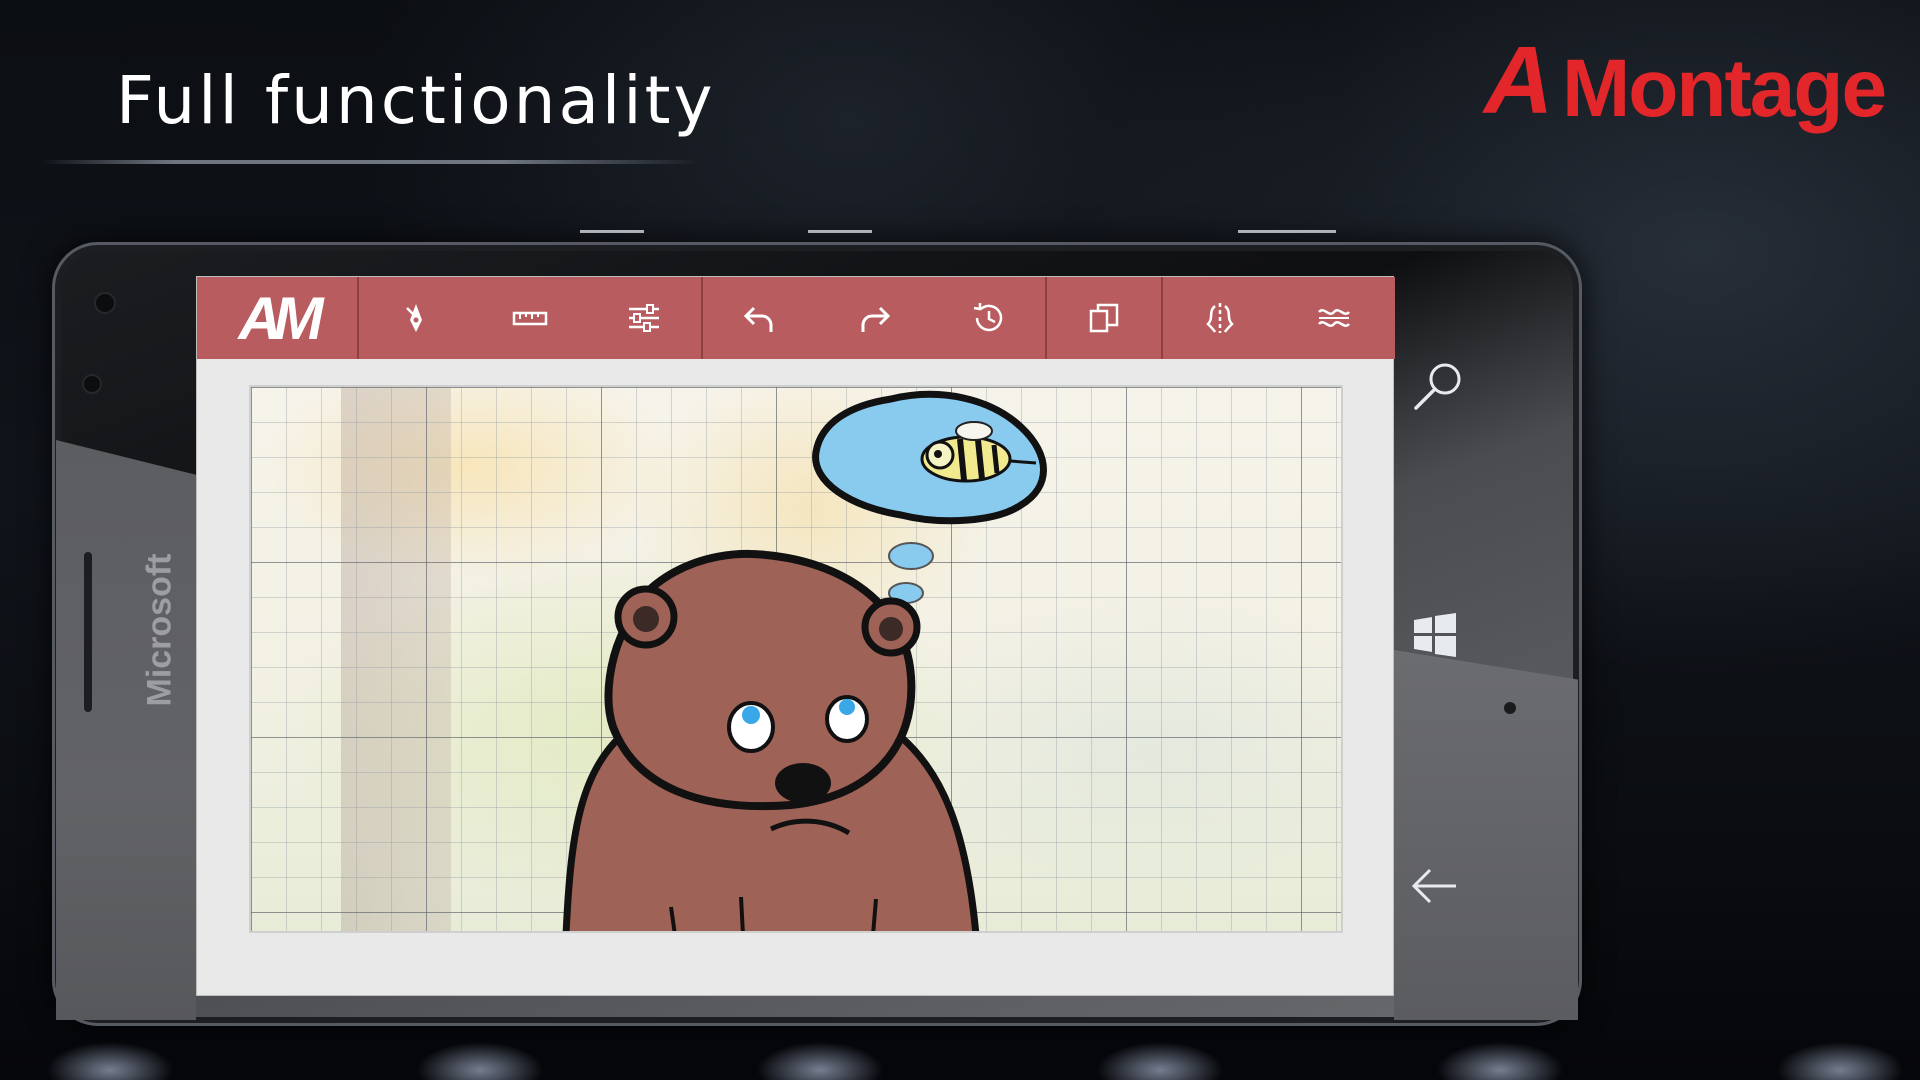  Describe the element at coordinates (612, 231) in the screenshot. I see `phone-top-button-left` at that location.